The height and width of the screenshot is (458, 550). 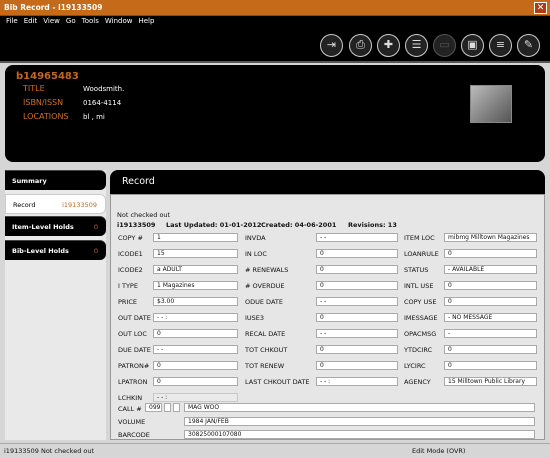 What do you see at coordinates (490, 269) in the screenshot?
I see `field-value: - AVAILABLE` at bounding box center [490, 269].